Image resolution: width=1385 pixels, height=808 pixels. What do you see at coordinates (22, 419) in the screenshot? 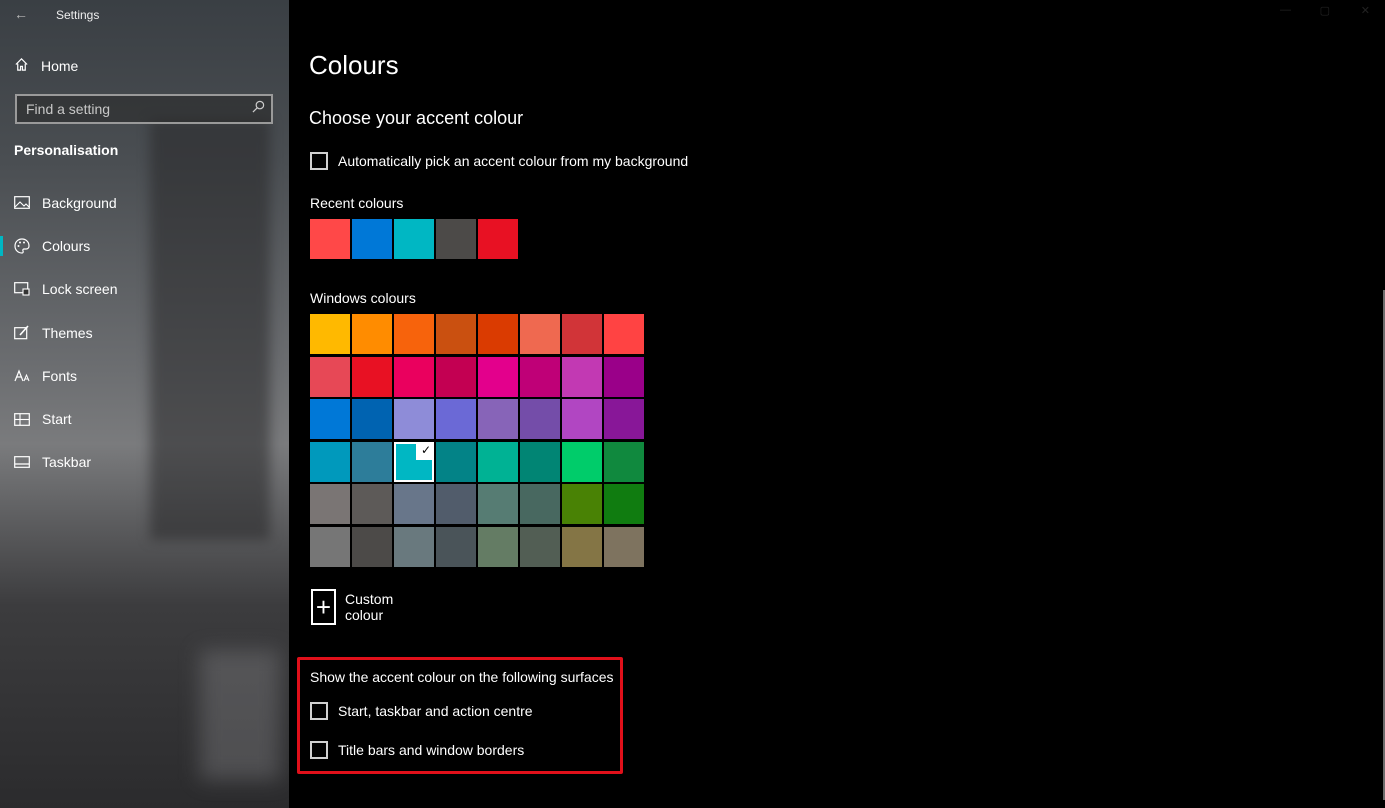
I see `start-icon` at bounding box center [22, 419].